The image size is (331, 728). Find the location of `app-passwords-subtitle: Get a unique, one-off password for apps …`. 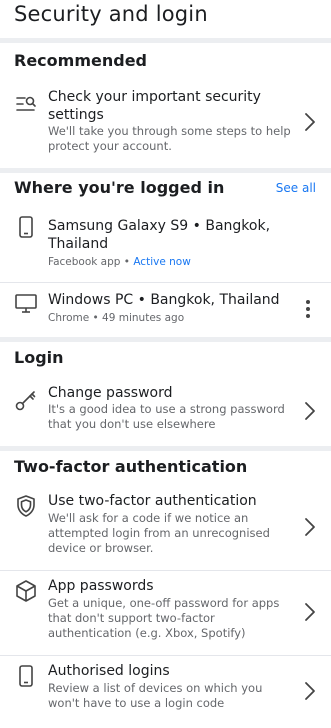

app-passwords-subtitle: Get a unique, one-off password for apps … is located at coordinates (164, 618).